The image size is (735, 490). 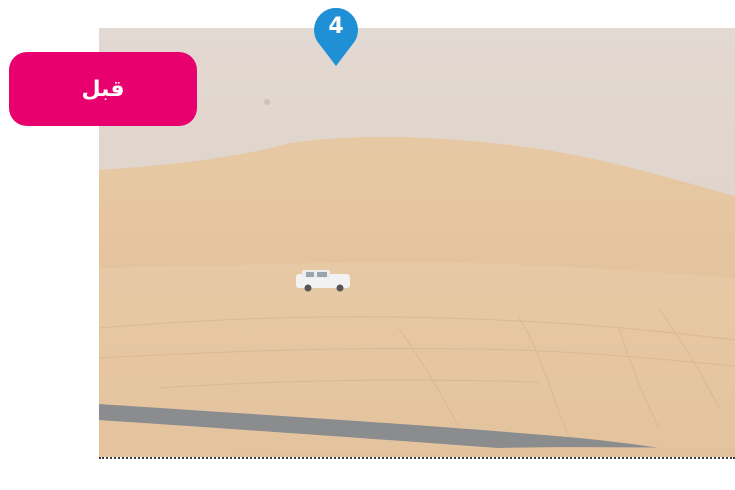 I want to click on before-label-badge: قبل, so click(x=103, y=89).